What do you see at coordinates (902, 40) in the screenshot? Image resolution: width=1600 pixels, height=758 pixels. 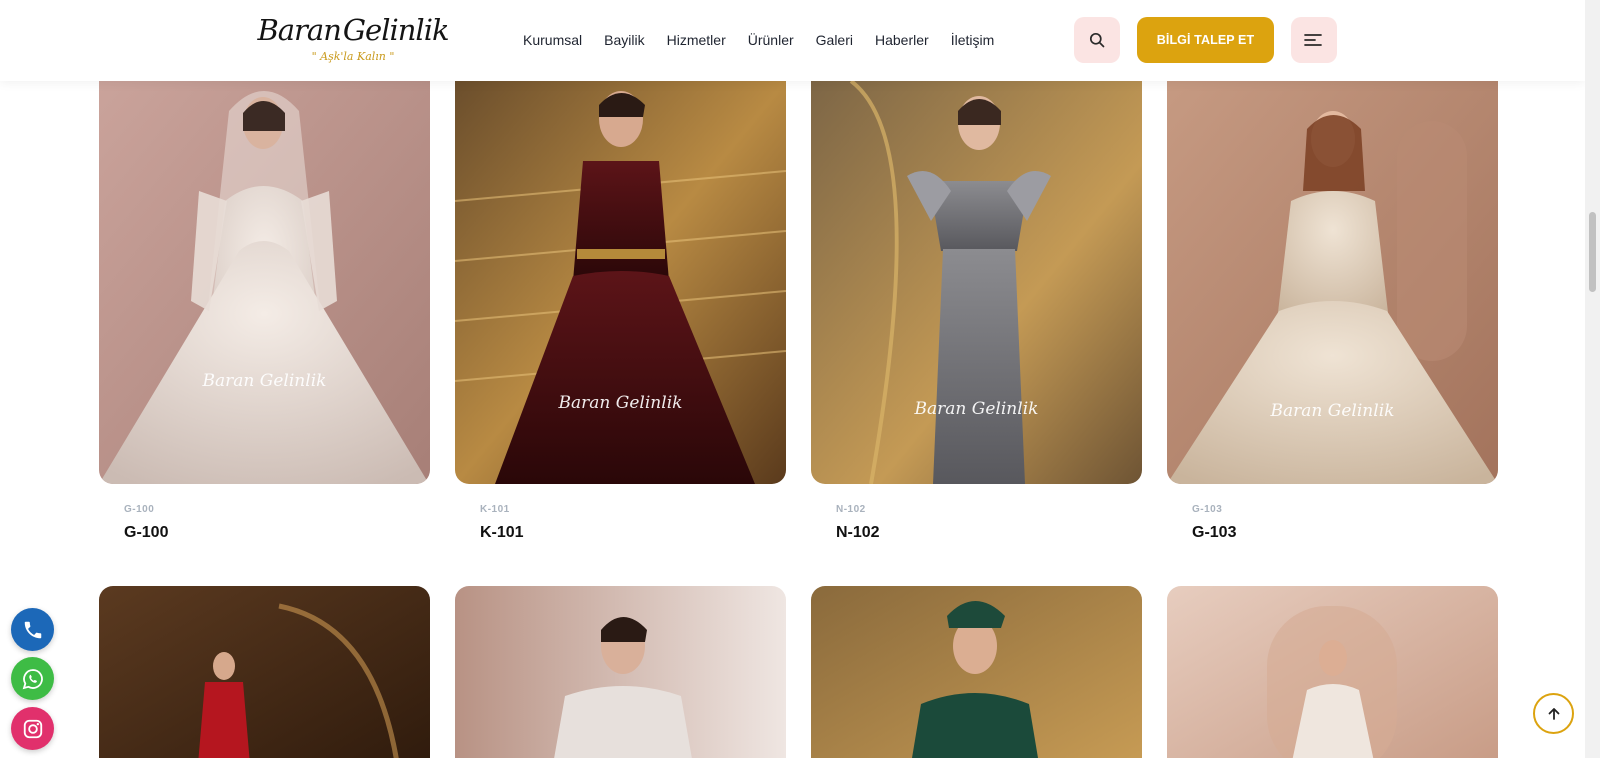 I see `nav-item-haberler: Haberler` at bounding box center [902, 40].